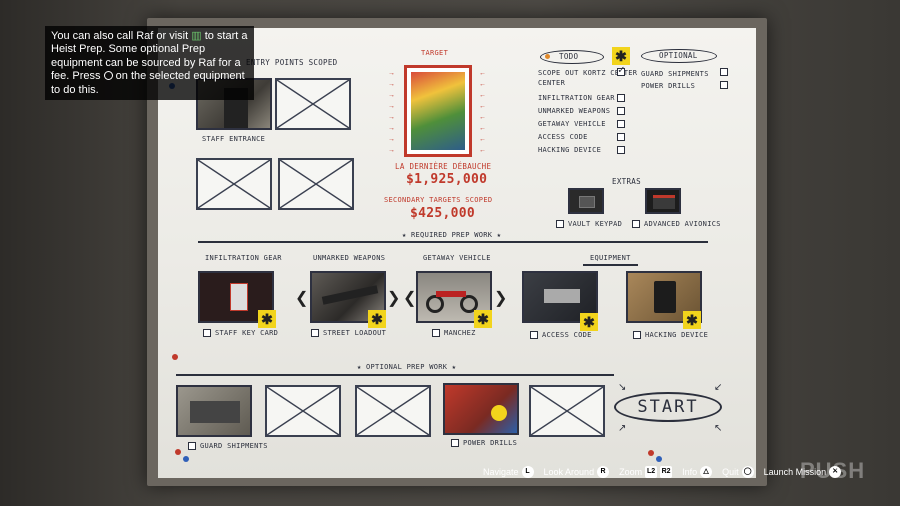  I want to click on todo-heading: ToDo, so click(569, 56).